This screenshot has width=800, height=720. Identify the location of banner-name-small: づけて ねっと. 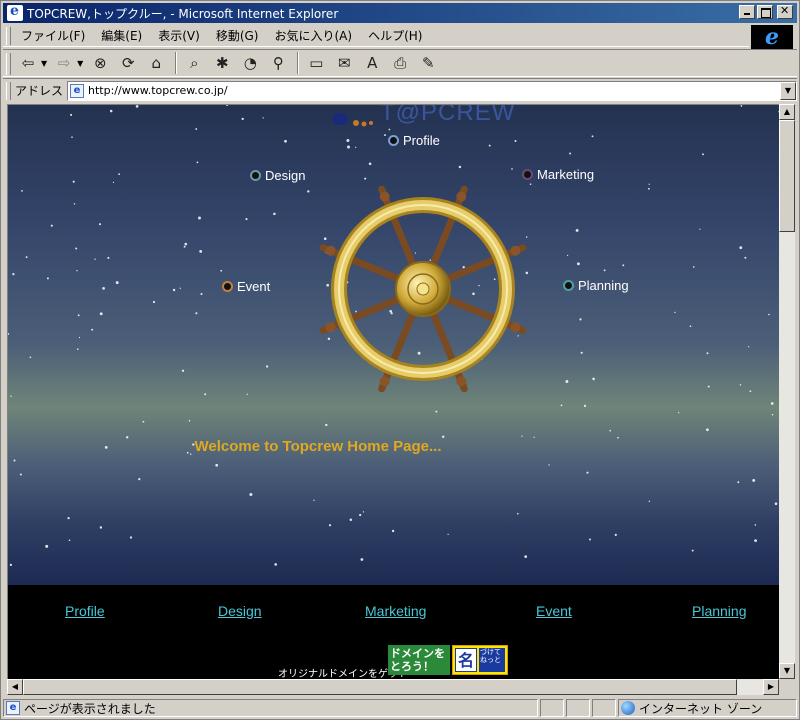
(492, 660).